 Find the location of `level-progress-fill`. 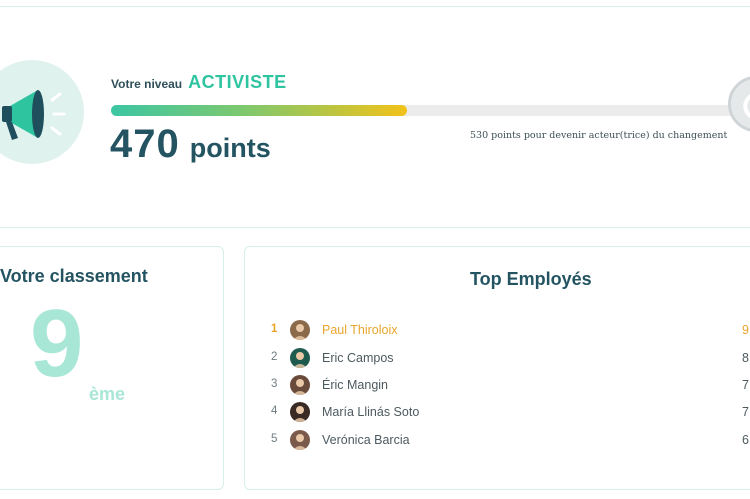

level-progress-fill is located at coordinates (259, 110).